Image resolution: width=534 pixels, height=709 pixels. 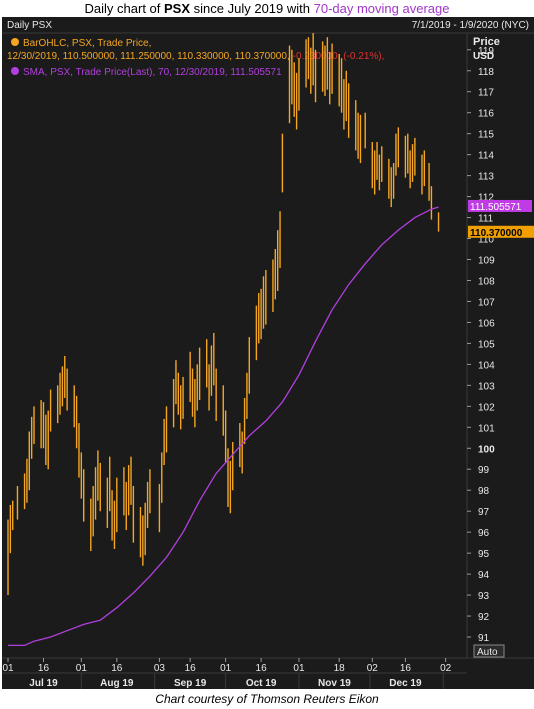 I want to click on y-tick-label: 100, so click(x=486, y=449).